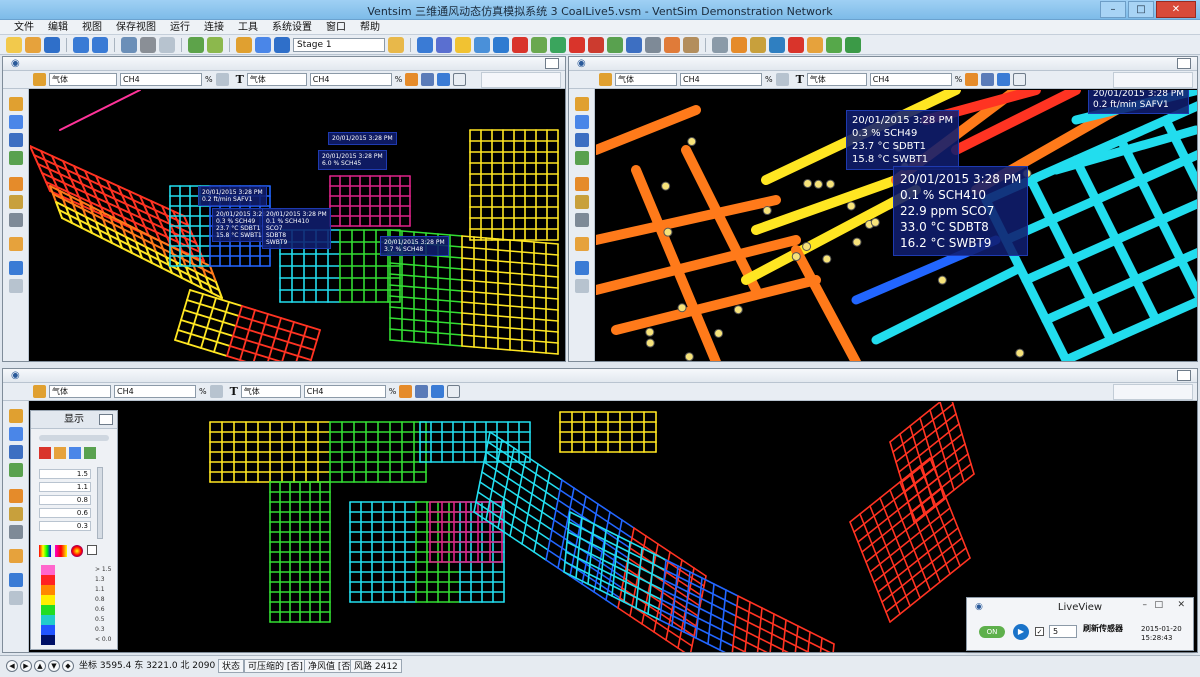 This screenshot has width=1200, height=677. What do you see at coordinates (90, 453) in the screenshot?
I see `contour-icon` at bounding box center [90, 453].